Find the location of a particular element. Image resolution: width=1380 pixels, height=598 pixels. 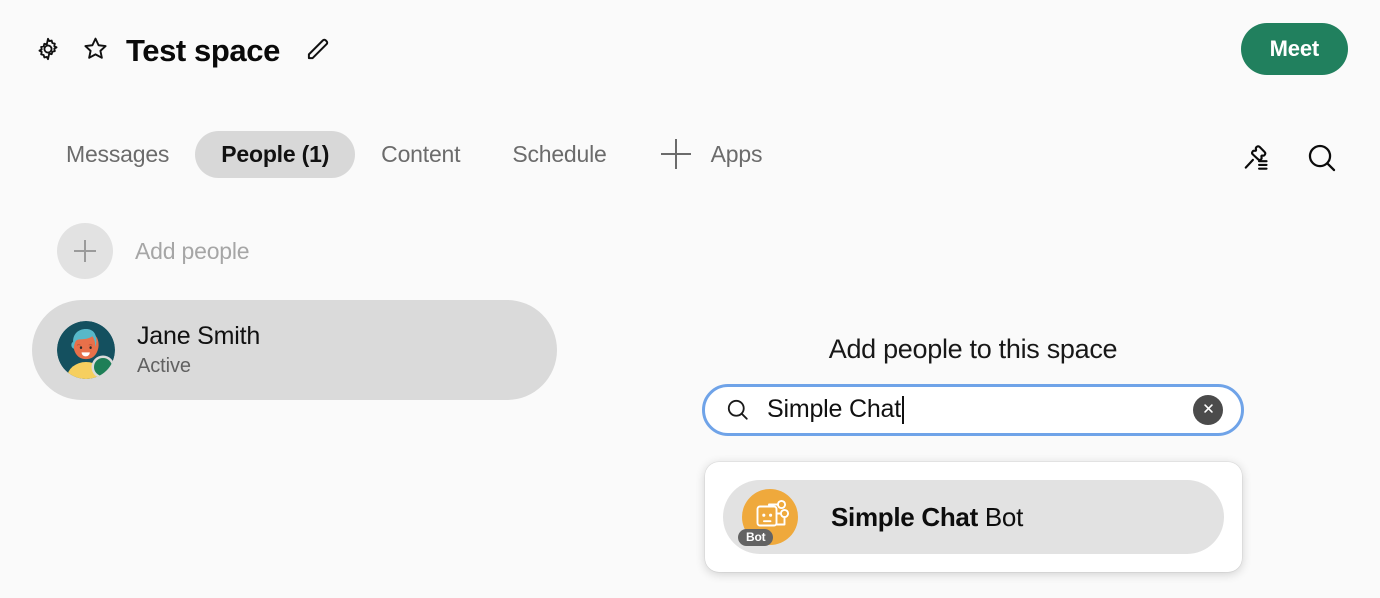

search-people-field: Simple Chat is located at coordinates (973, 409).